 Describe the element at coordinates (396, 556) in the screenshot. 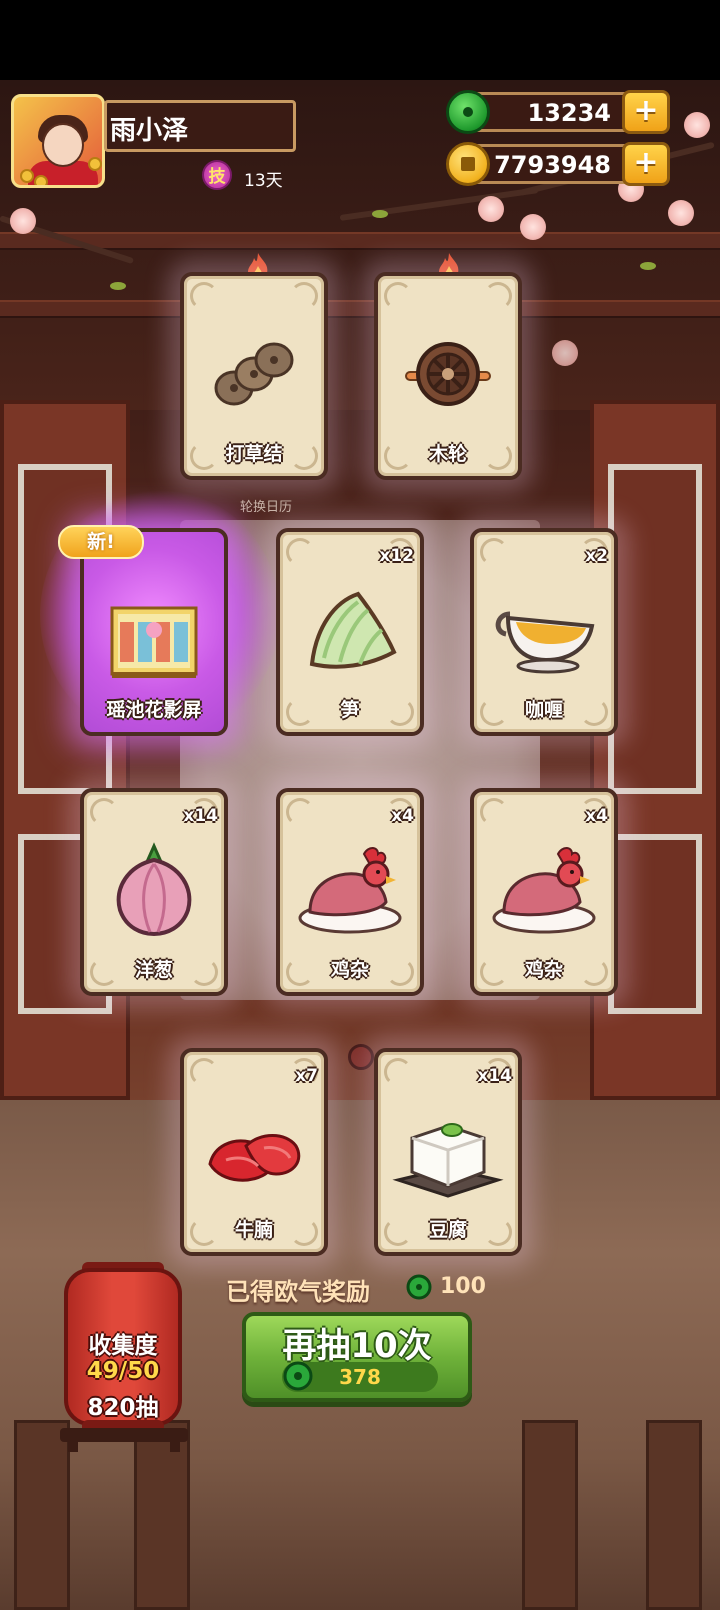

I see `card-quantity: x12` at that location.